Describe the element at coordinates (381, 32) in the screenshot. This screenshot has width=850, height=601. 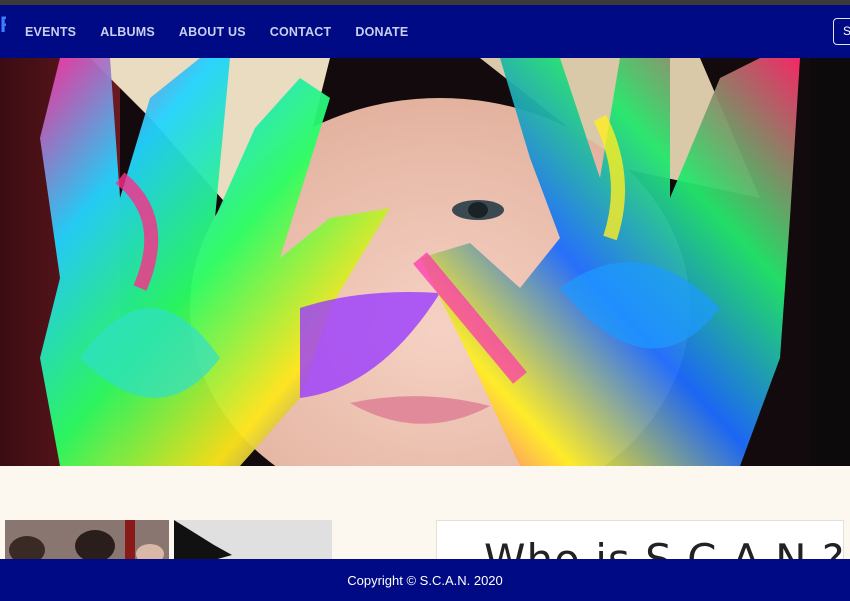
I see `nav-link-donate: DONATE` at that location.